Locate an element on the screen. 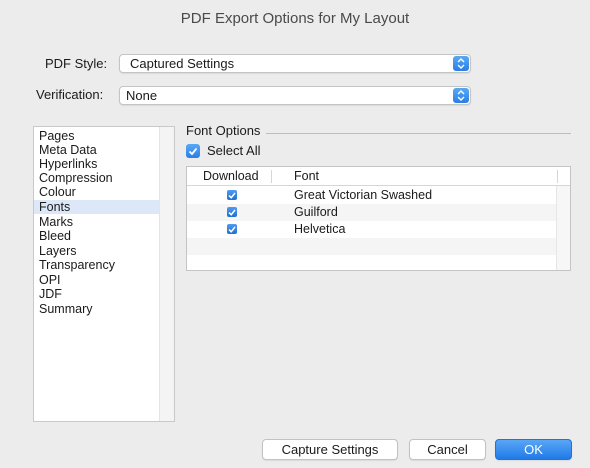 Image resolution: width=590 pixels, height=468 pixels. table-scrollbar is located at coordinates (563, 228).